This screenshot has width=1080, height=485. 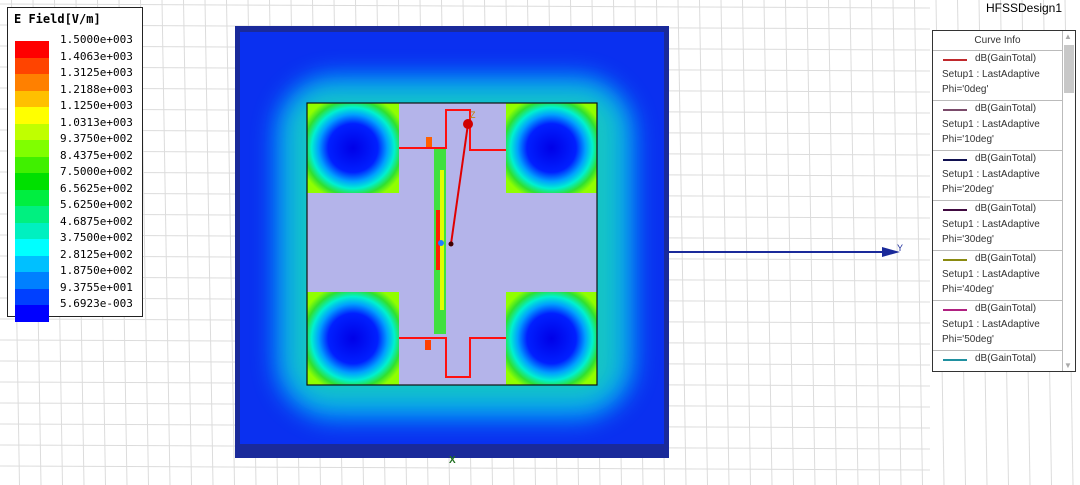 What do you see at coordinates (968, 239) in the screenshot?
I see `curve-param: Phi='30deg'` at bounding box center [968, 239].